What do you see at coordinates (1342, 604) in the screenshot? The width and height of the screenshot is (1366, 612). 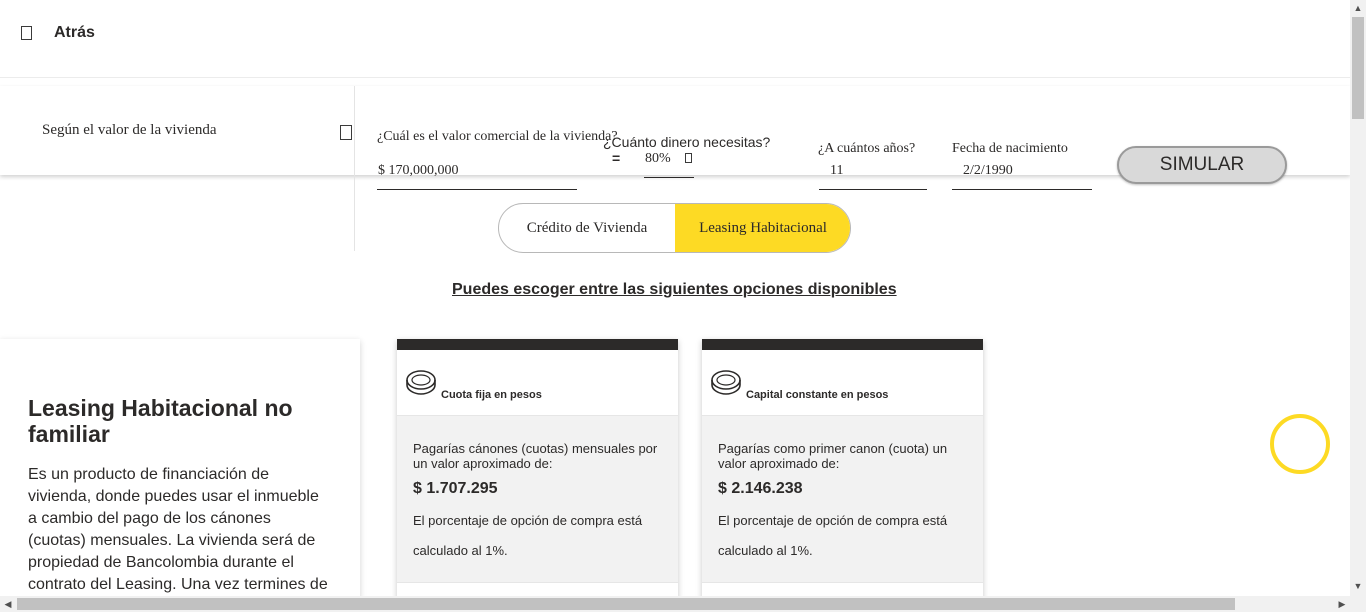 I see `scroll-right-arrow-icon: ▶` at bounding box center [1342, 604].